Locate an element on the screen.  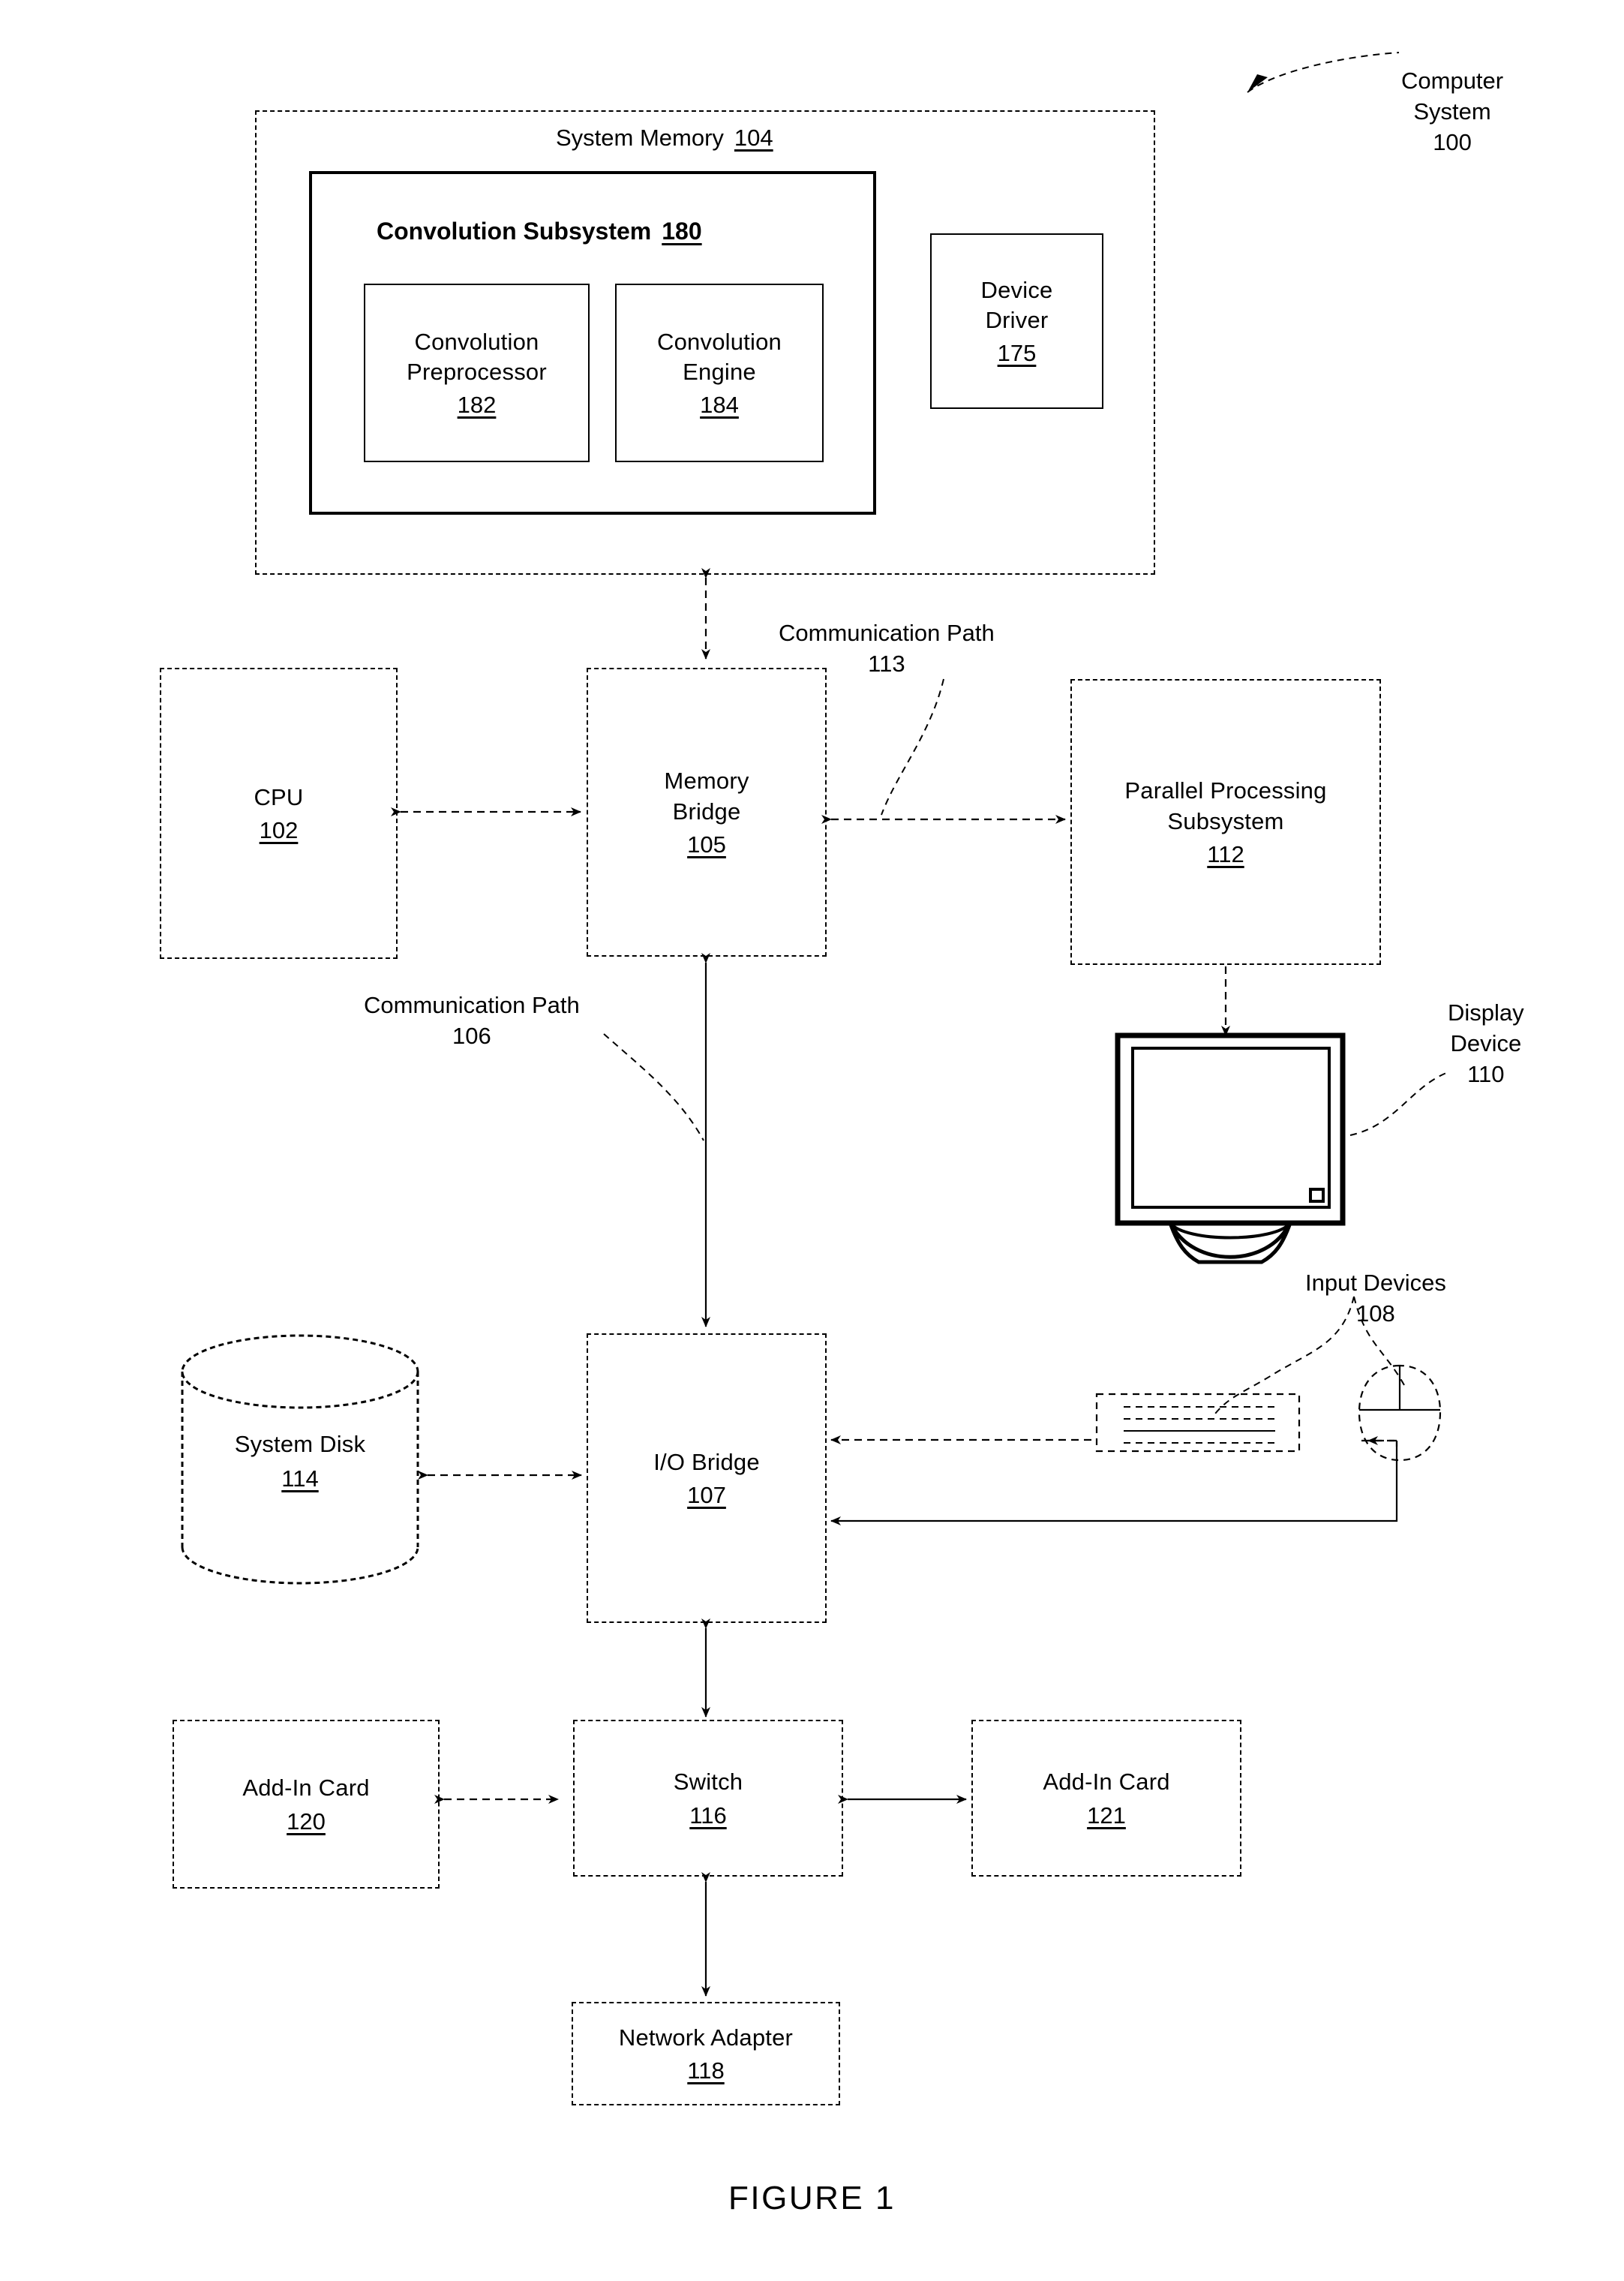
communication-path-106-callout: Communication Path 106 is located at coordinates (472, 1021).